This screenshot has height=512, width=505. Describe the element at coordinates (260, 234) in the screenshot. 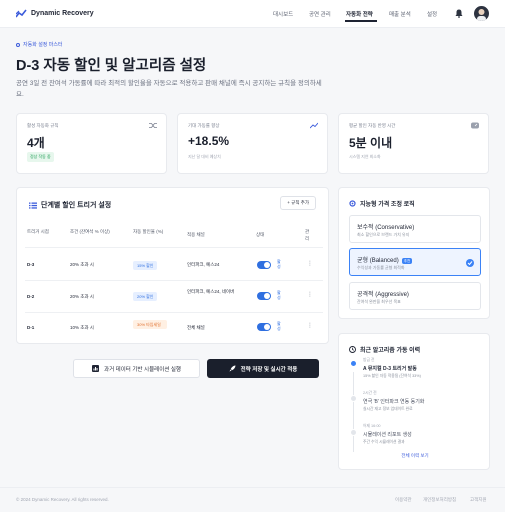

I see `col-header-status: 상태` at that location.